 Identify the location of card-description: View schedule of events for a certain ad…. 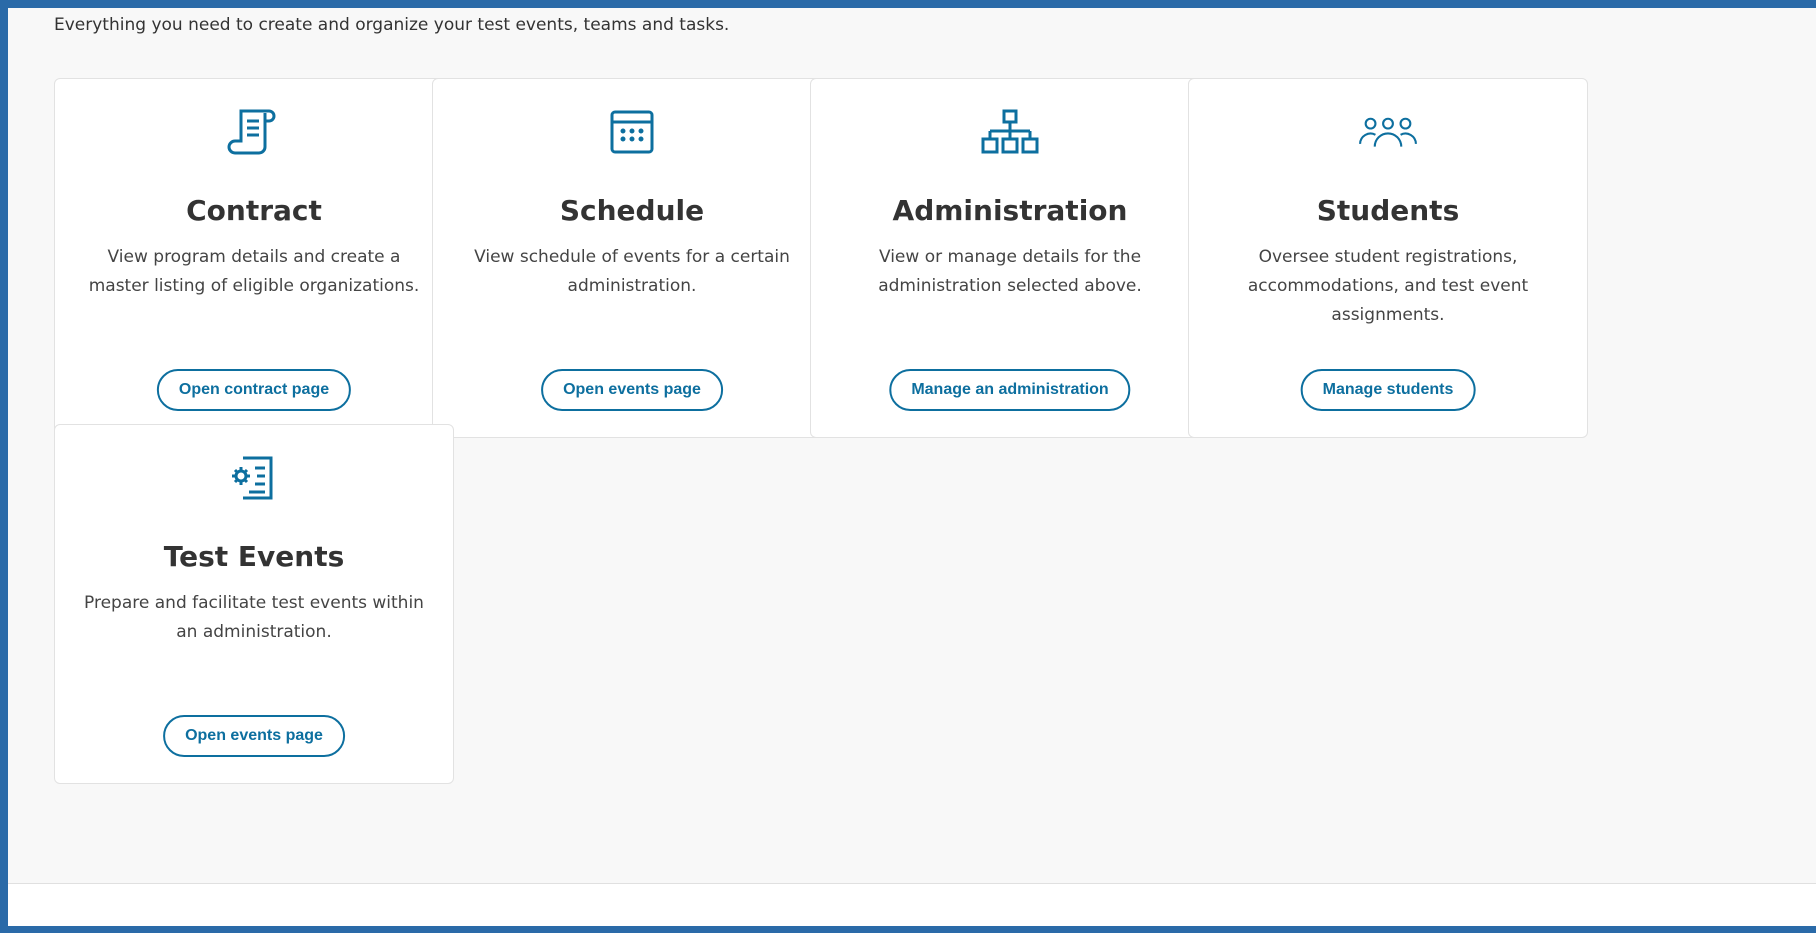
(632, 271).